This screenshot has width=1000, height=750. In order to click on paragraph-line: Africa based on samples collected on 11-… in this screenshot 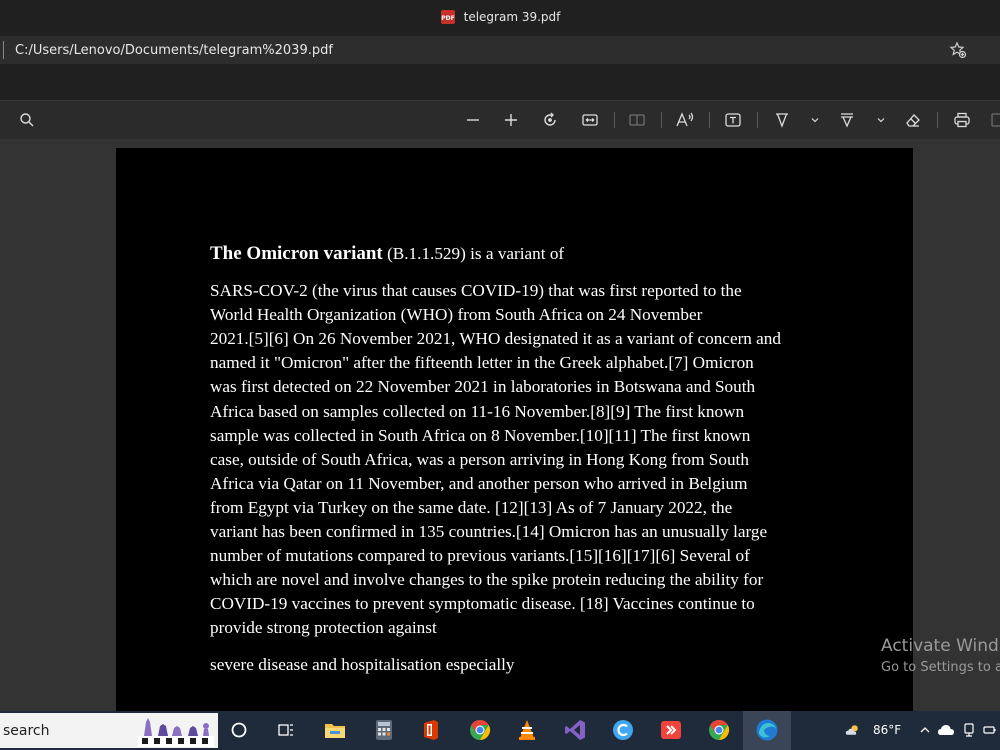, I will do `click(477, 411)`.